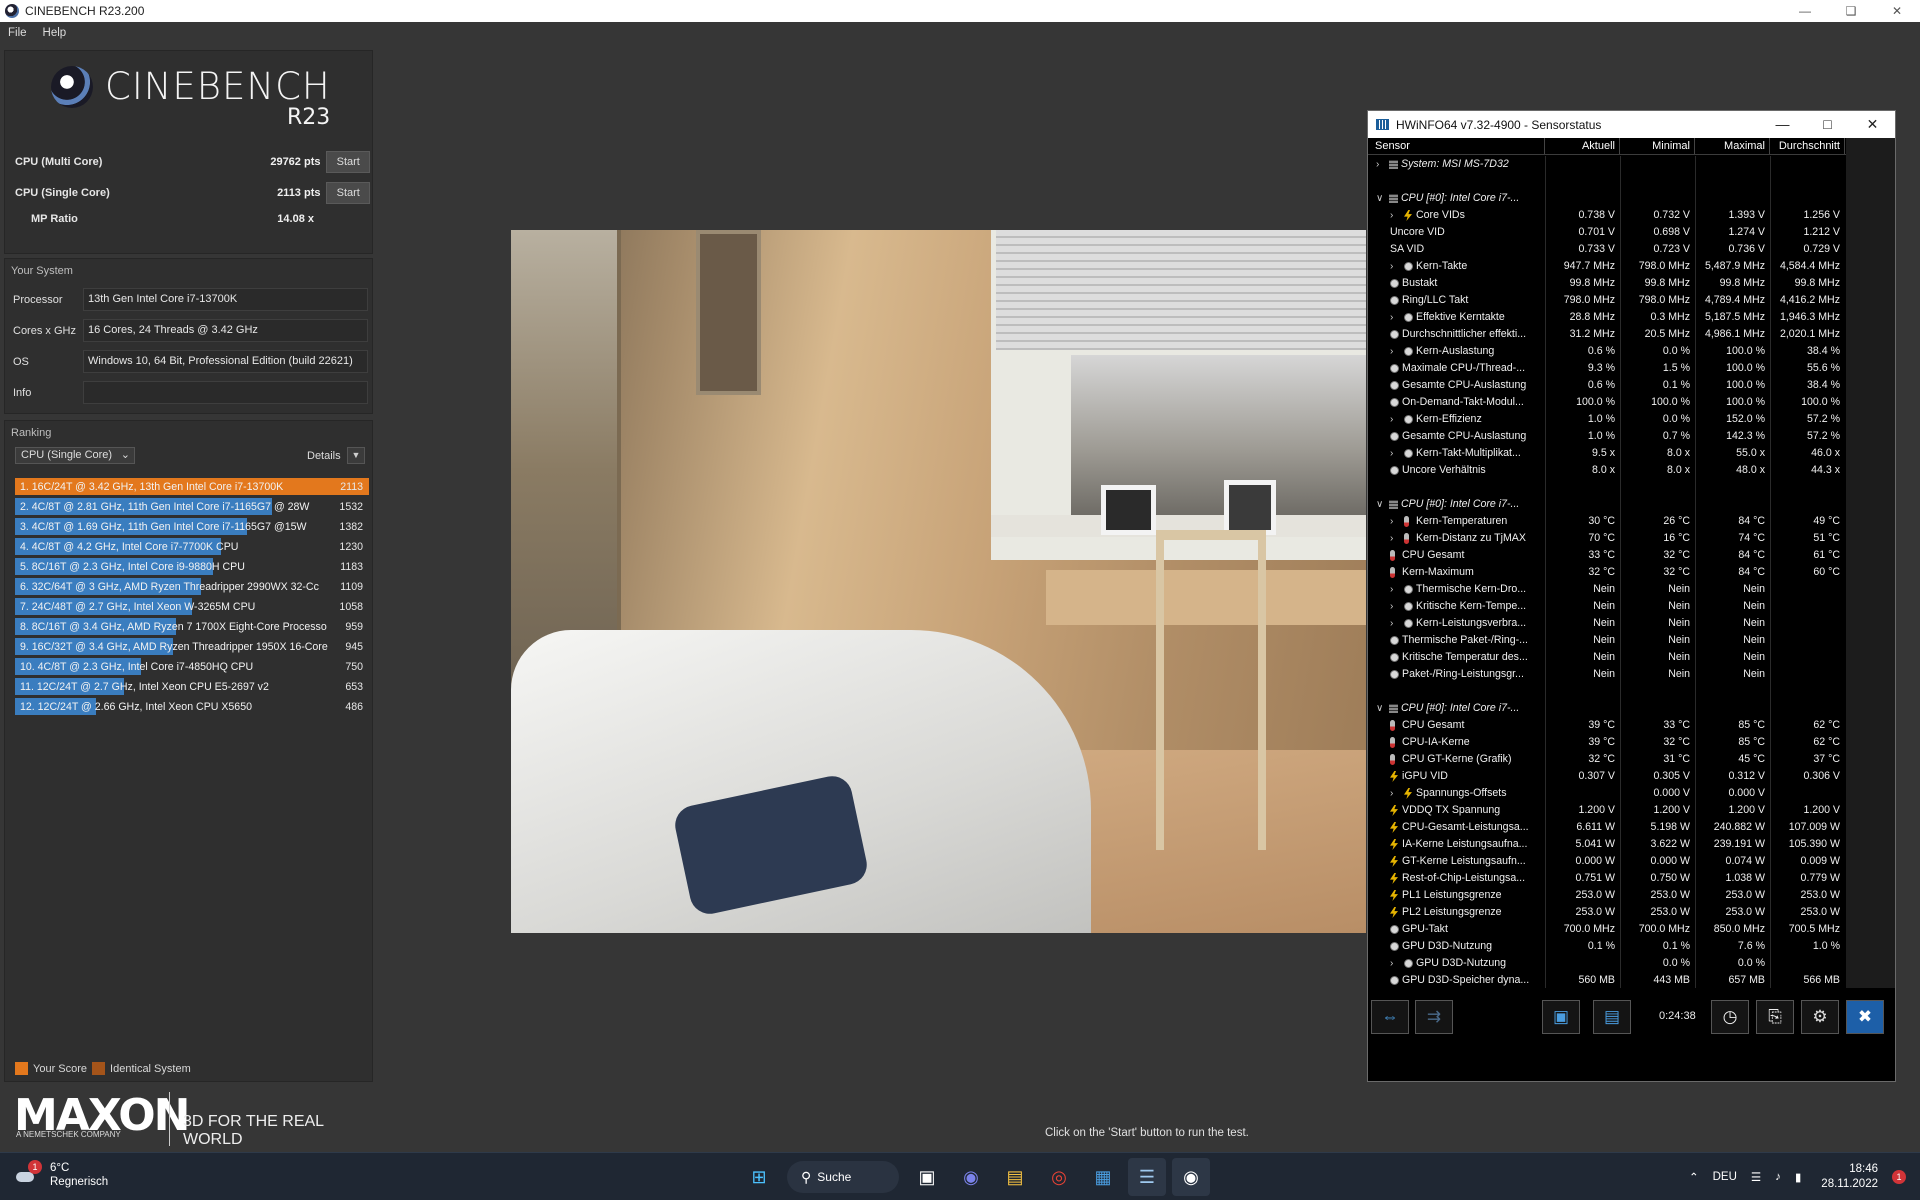 Image resolution: width=1920 pixels, height=1200 pixels. What do you see at coordinates (1730, 1017) in the screenshot?
I see `clock-reset-icon: ◷` at bounding box center [1730, 1017].